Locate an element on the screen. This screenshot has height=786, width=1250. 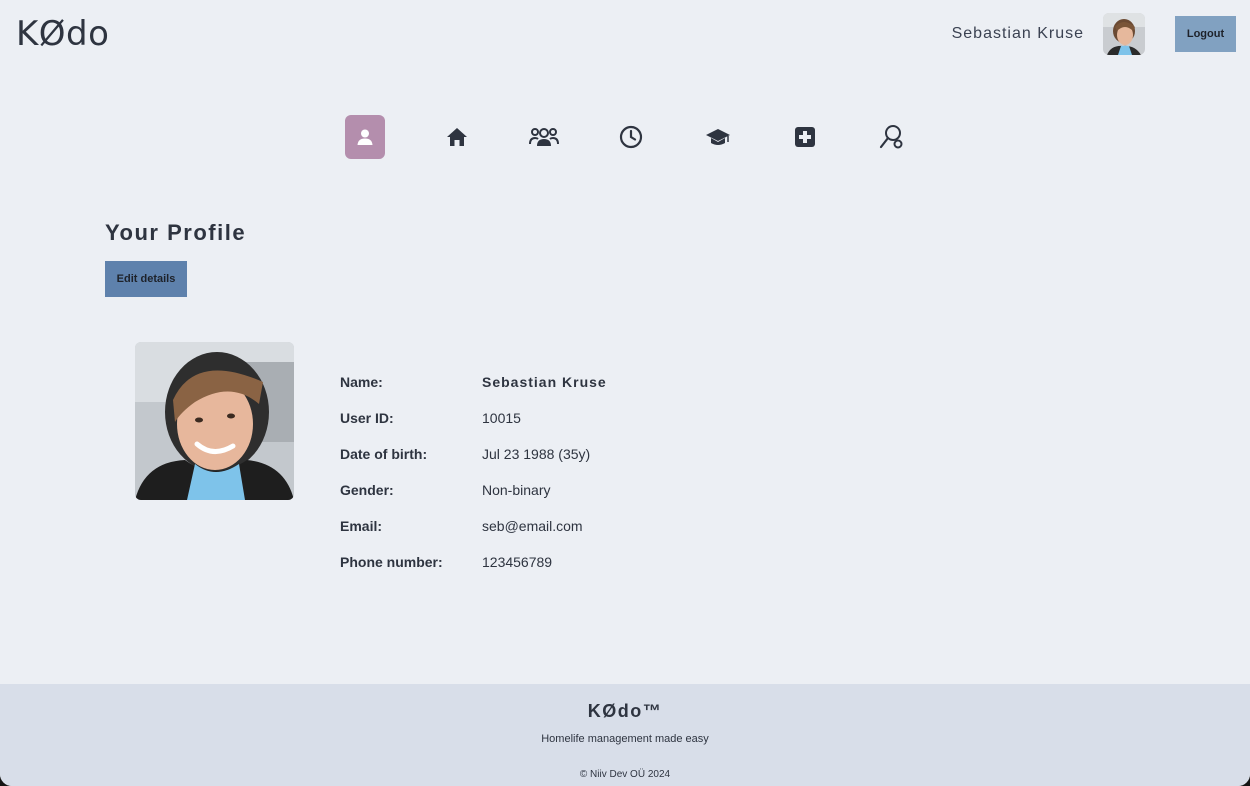
logout-button: Logout is located at coordinates (1205, 34).